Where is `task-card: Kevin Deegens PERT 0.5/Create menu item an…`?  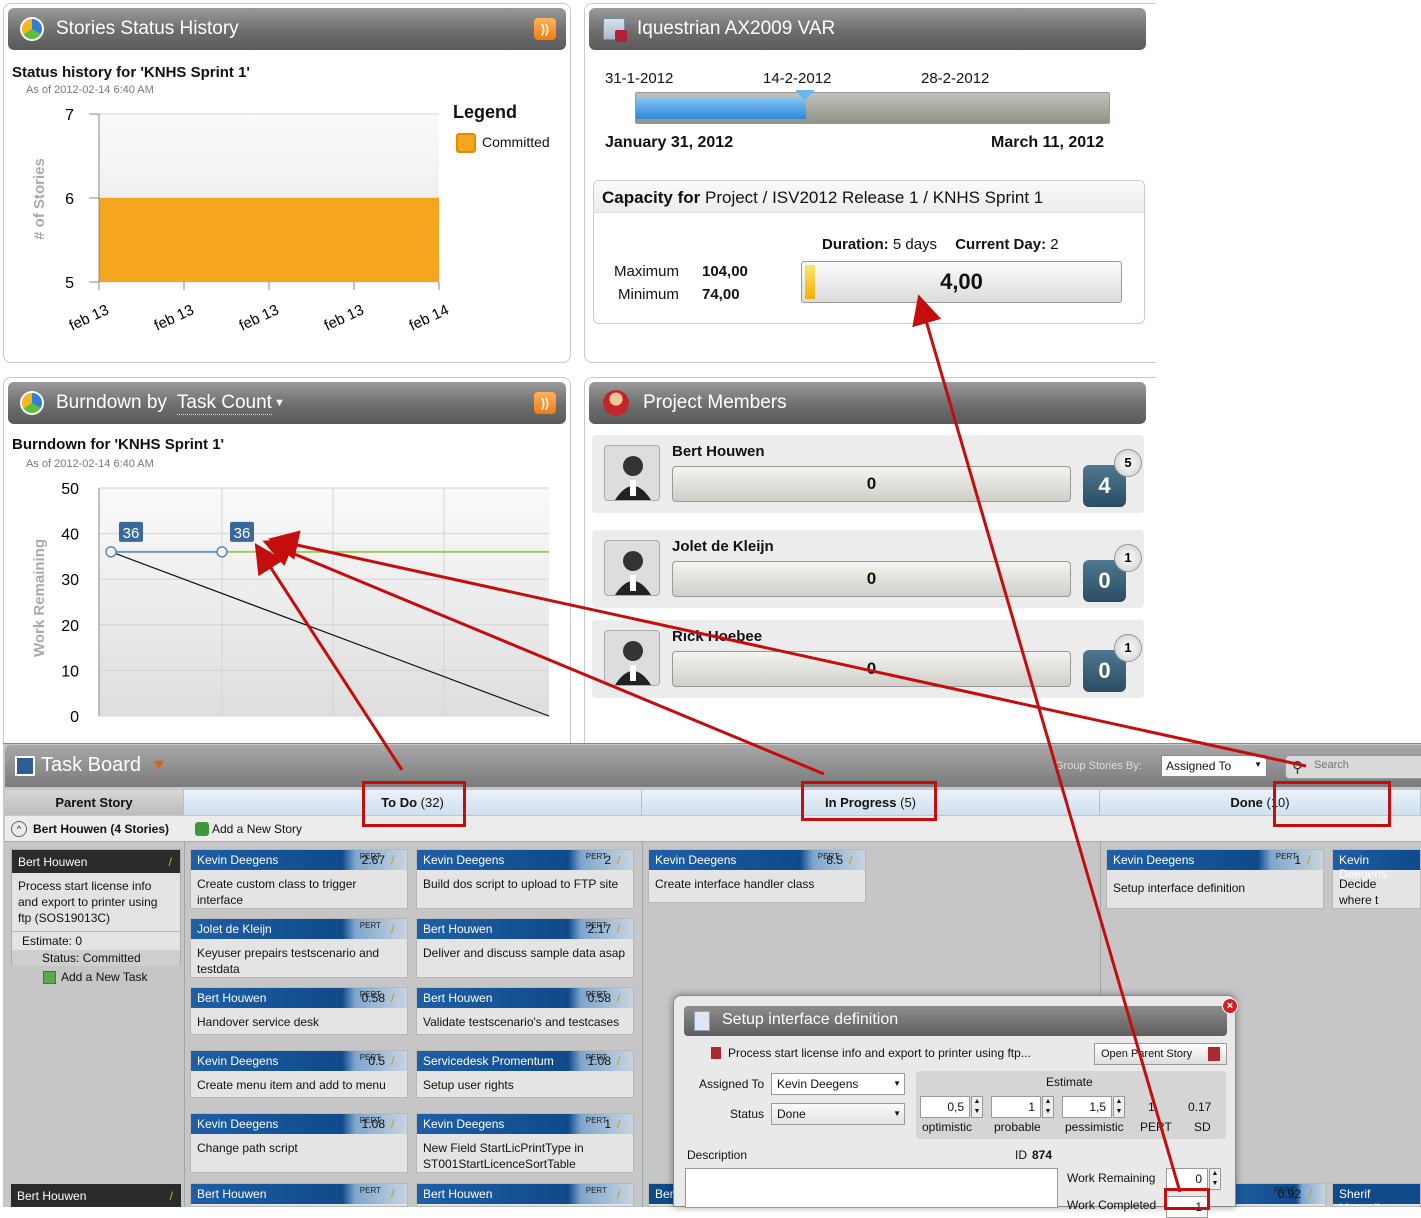
task-card: Kevin Deegens PERT 0.5/Create menu item an… is located at coordinates (299, 1074).